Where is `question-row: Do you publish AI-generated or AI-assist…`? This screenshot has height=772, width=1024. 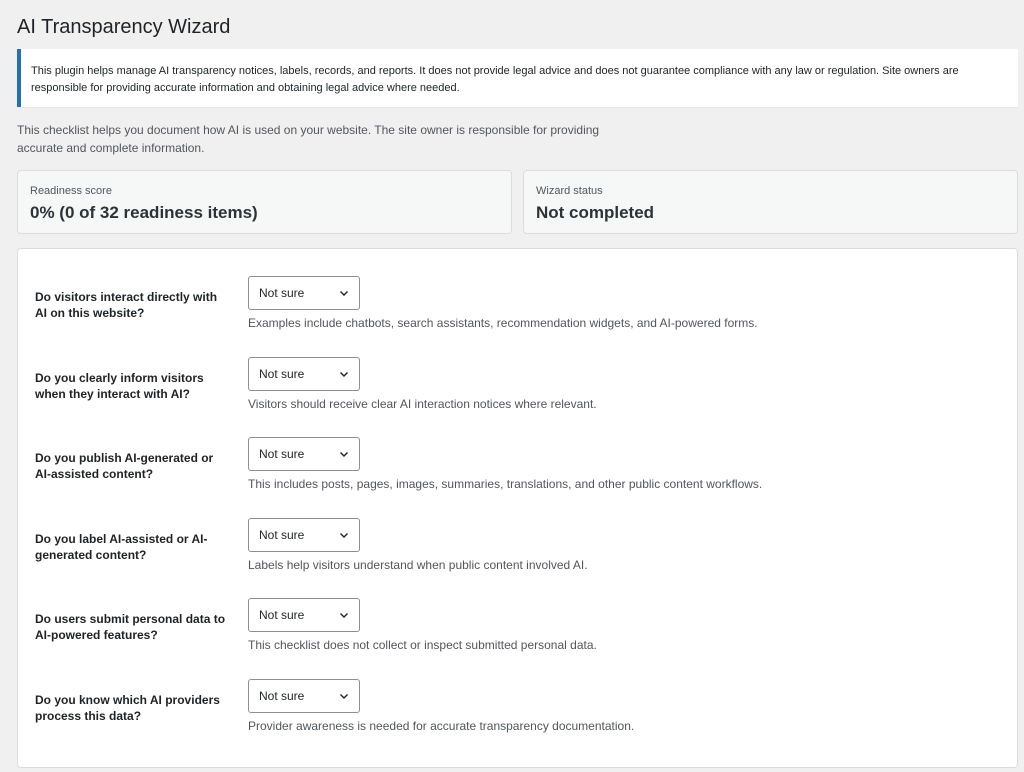 question-row: Do you publish AI-generated or AI-assist… is located at coordinates (517, 483).